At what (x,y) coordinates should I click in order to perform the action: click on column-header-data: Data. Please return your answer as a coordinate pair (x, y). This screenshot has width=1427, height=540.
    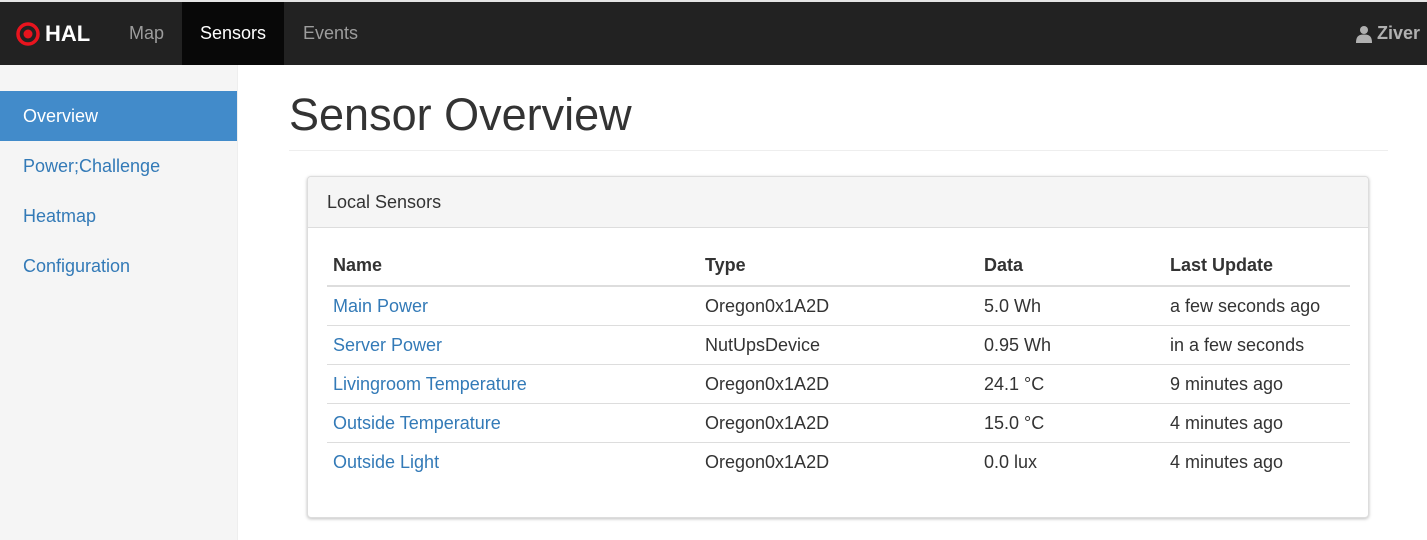
    Looking at the image, I should click on (1071, 266).